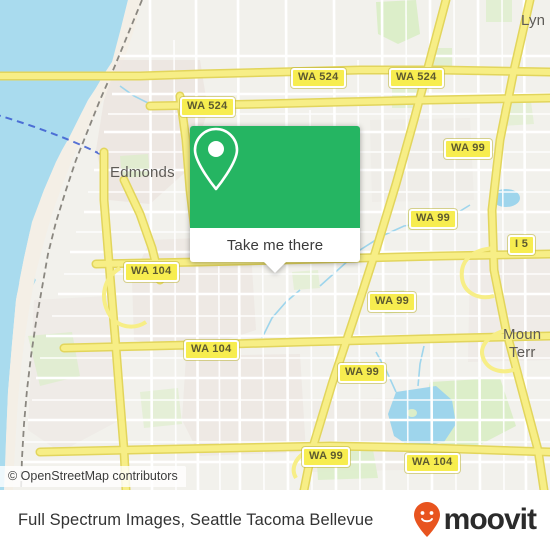 Image resolution: width=550 pixels, height=550 pixels. I want to click on route-shield-wa104-c: WA 104, so click(432, 463).